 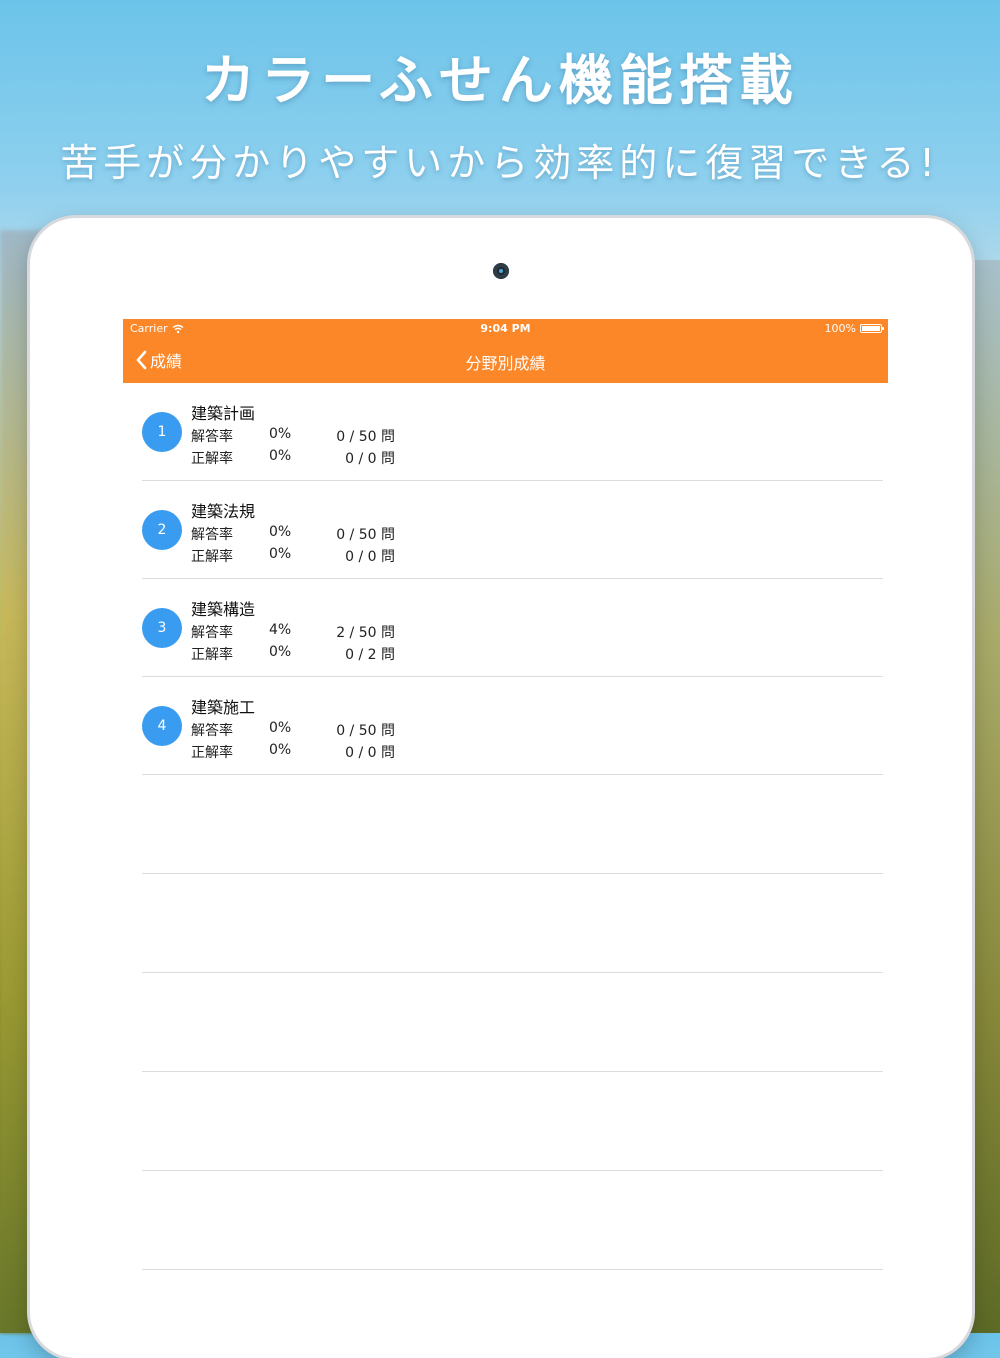 What do you see at coordinates (505, 351) in the screenshot?
I see `navigation-bar: Carrier 9:04 PM 100% 成績 分野別成績` at bounding box center [505, 351].